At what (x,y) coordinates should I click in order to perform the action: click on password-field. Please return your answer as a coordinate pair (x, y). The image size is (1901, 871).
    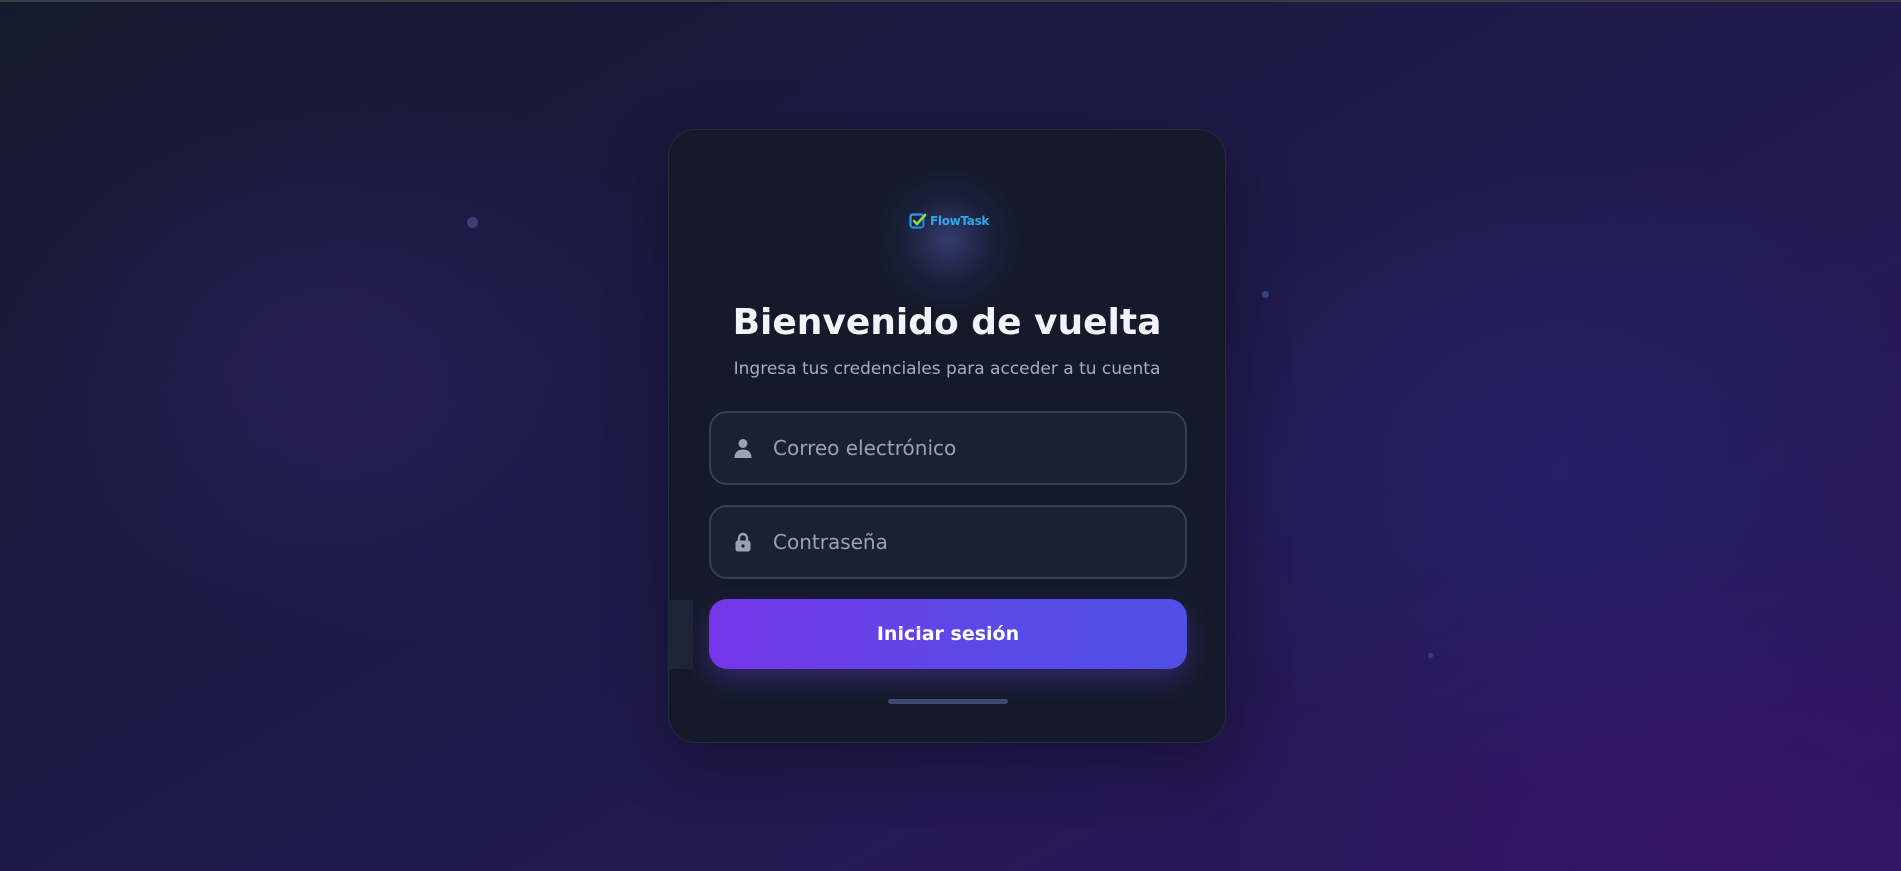
    Looking at the image, I should click on (948, 542).